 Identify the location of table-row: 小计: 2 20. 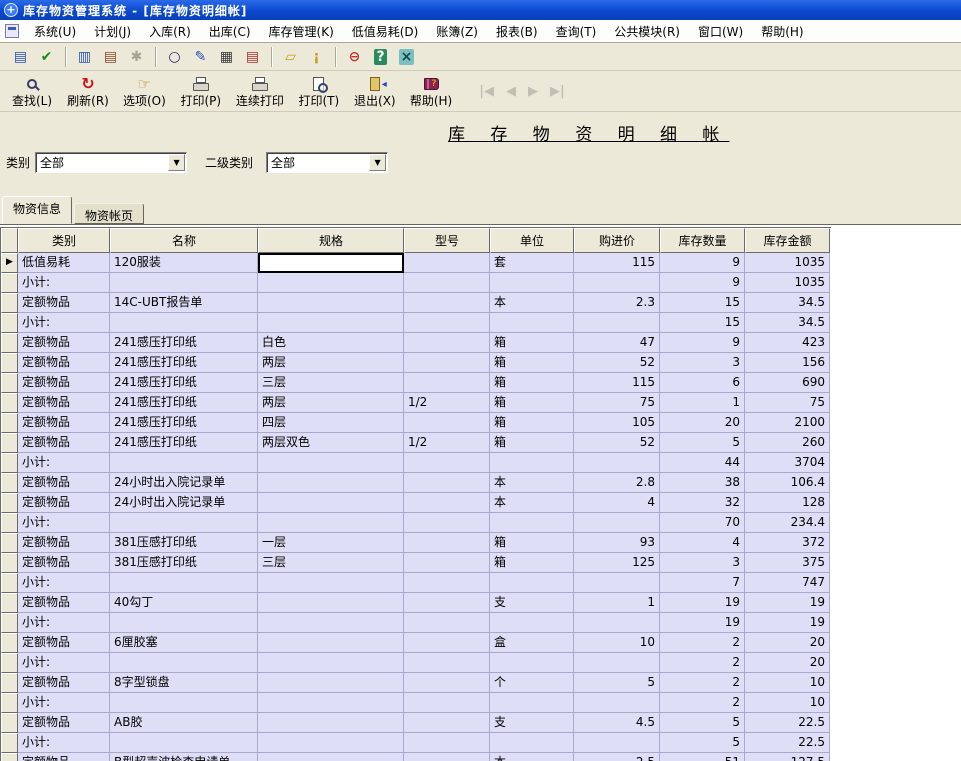
(416, 663).